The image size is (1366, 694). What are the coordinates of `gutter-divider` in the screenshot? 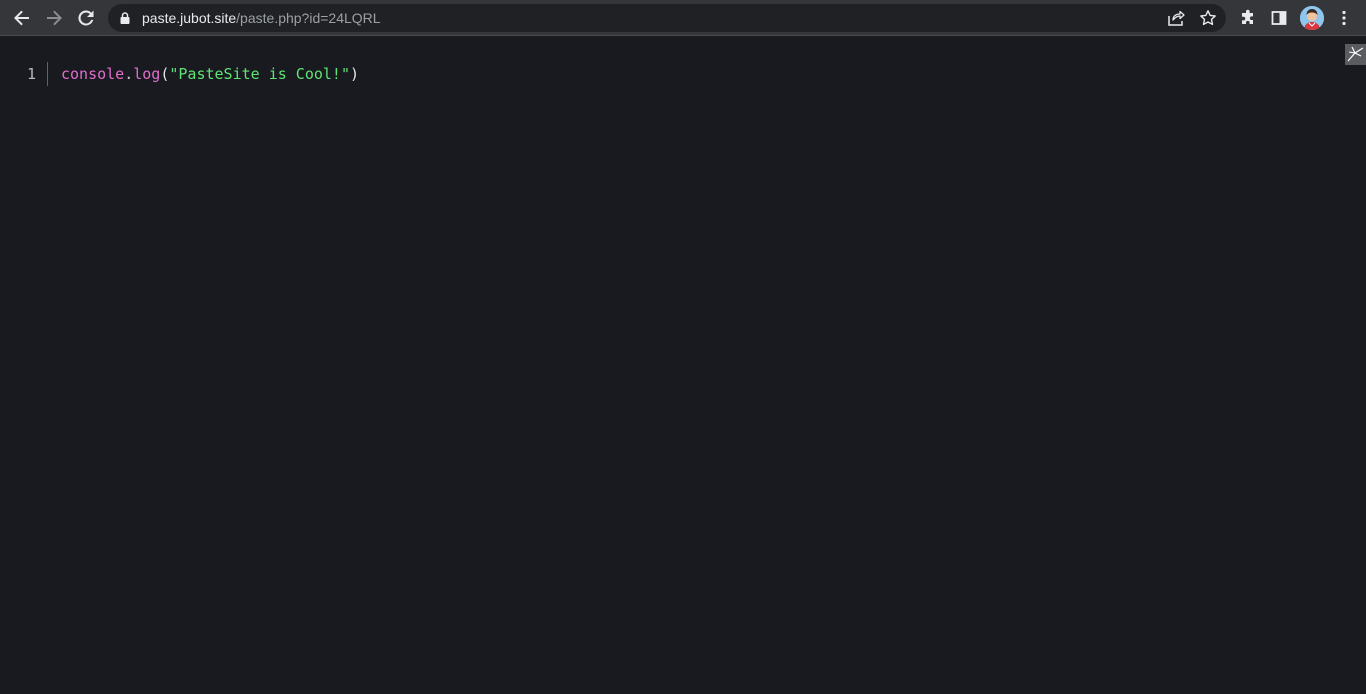 It's located at (47, 74).